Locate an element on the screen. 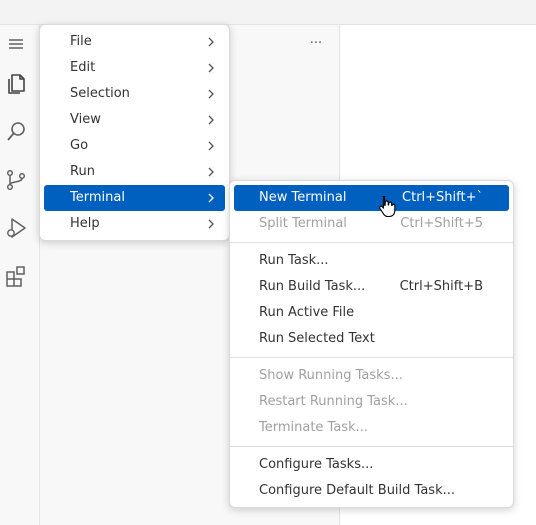 Image resolution: width=536 pixels, height=525 pixels. activity-bar is located at coordinates (20, 275).